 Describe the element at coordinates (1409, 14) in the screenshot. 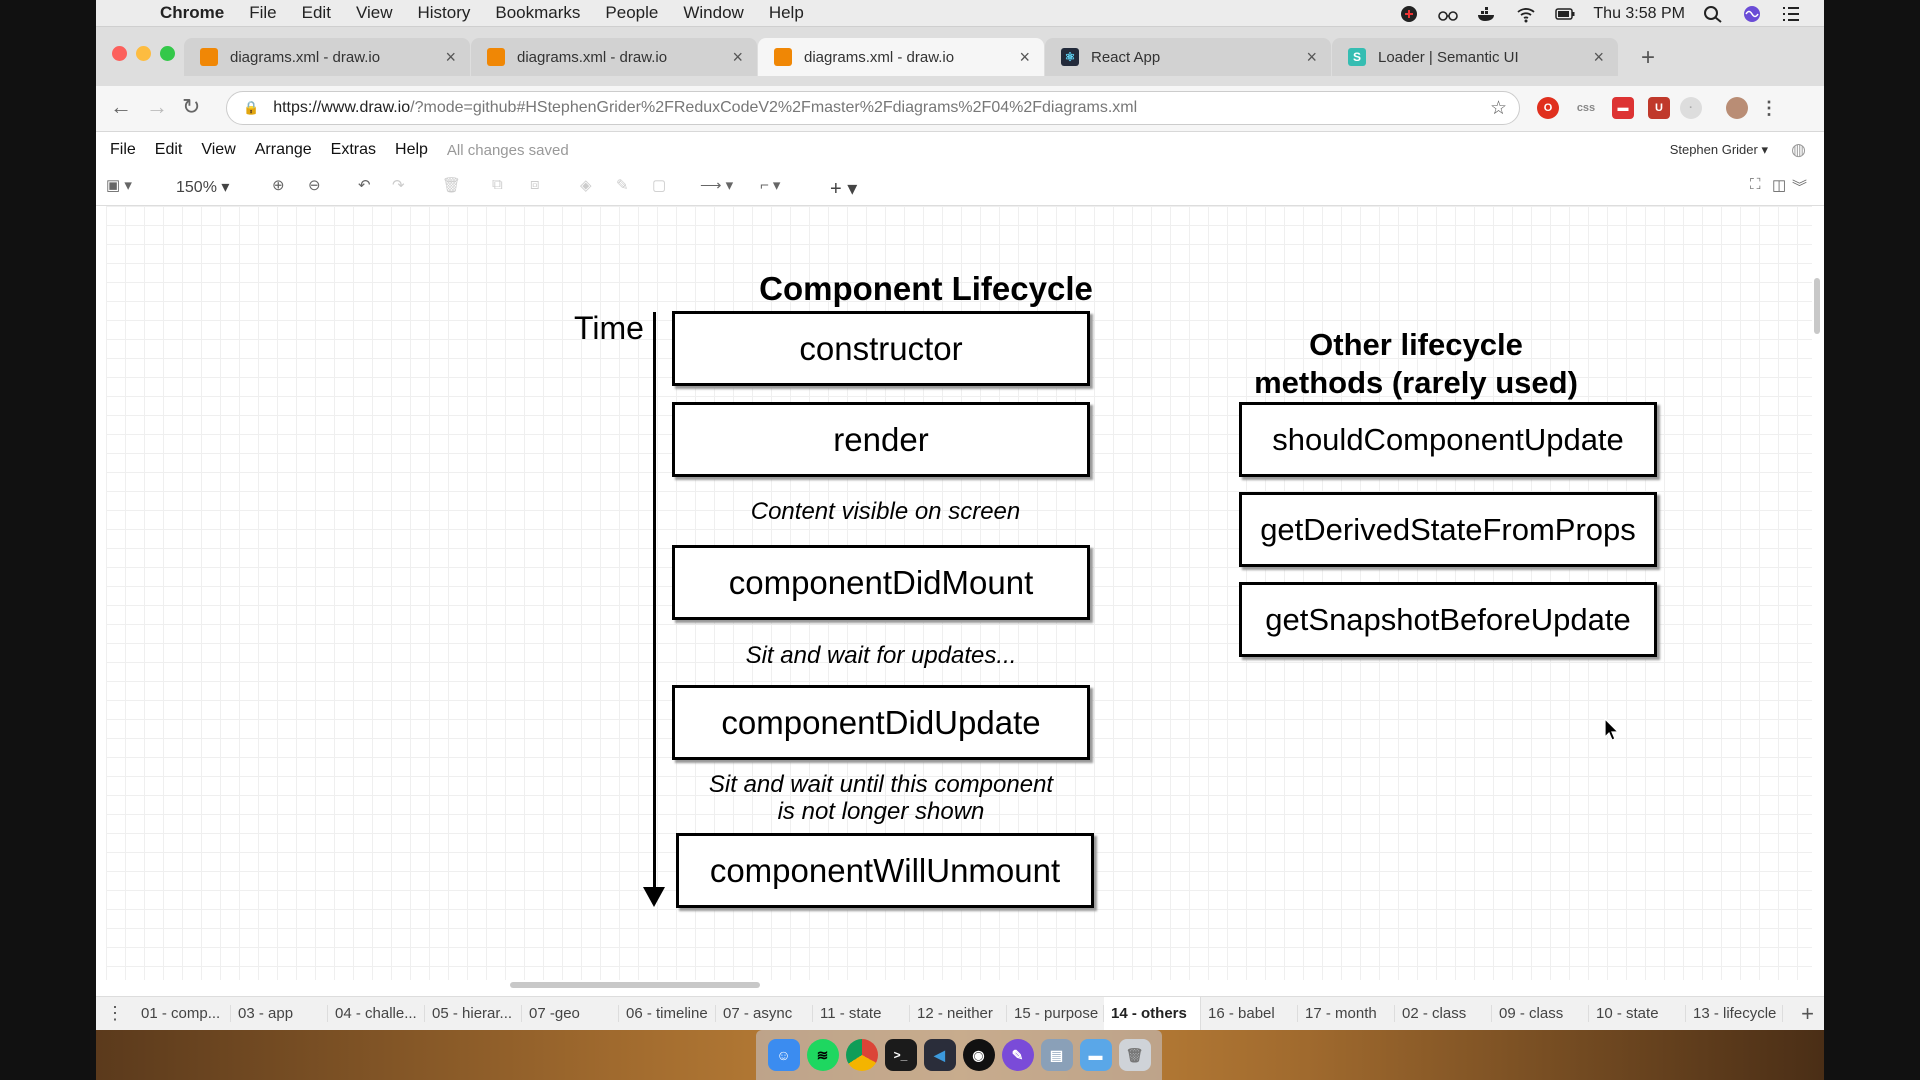

I see `app-status-icon` at that location.